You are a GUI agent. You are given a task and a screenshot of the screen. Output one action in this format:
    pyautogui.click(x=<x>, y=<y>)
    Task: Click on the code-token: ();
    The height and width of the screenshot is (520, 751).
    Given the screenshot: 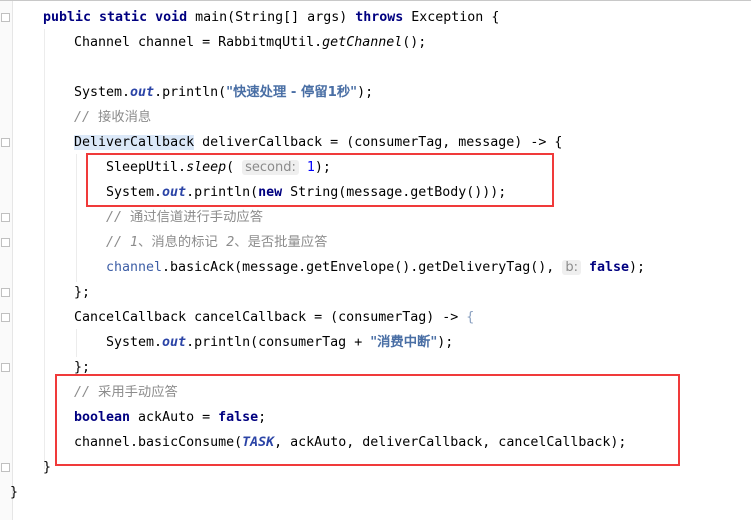 What is the action you would take?
    pyautogui.click(x=414, y=42)
    